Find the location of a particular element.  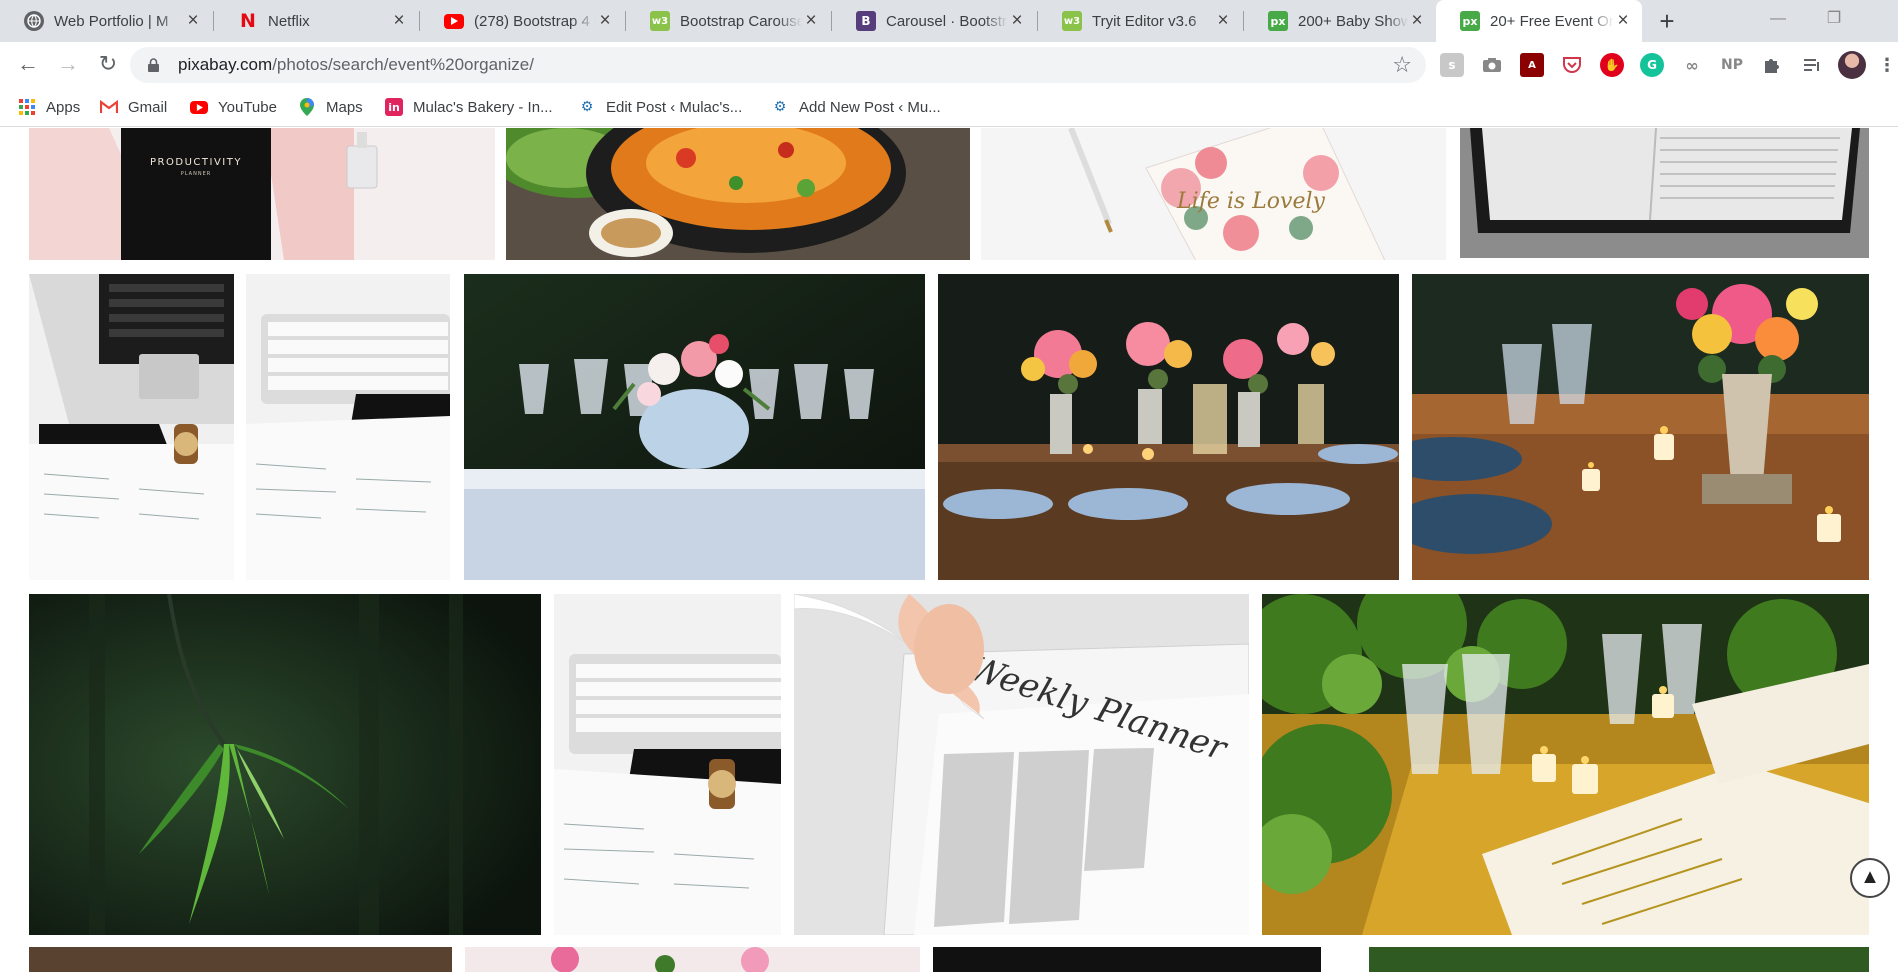

url-path: /photos/search/event%20organize/ is located at coordinates (403, 64).